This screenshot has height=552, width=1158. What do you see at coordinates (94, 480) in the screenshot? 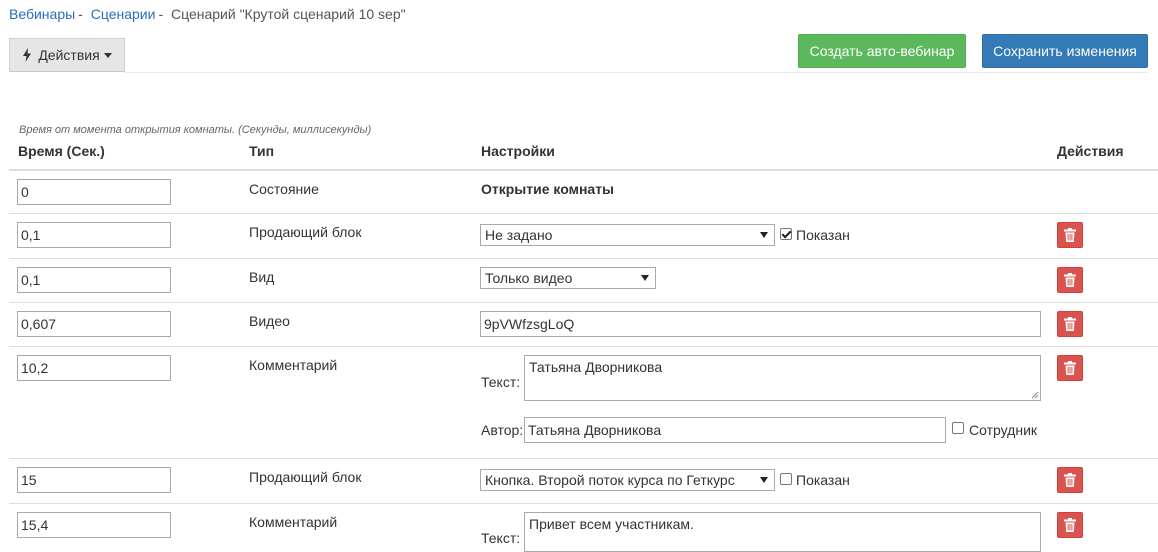
I see `time-input: 15` at bounding box center [94, 480].